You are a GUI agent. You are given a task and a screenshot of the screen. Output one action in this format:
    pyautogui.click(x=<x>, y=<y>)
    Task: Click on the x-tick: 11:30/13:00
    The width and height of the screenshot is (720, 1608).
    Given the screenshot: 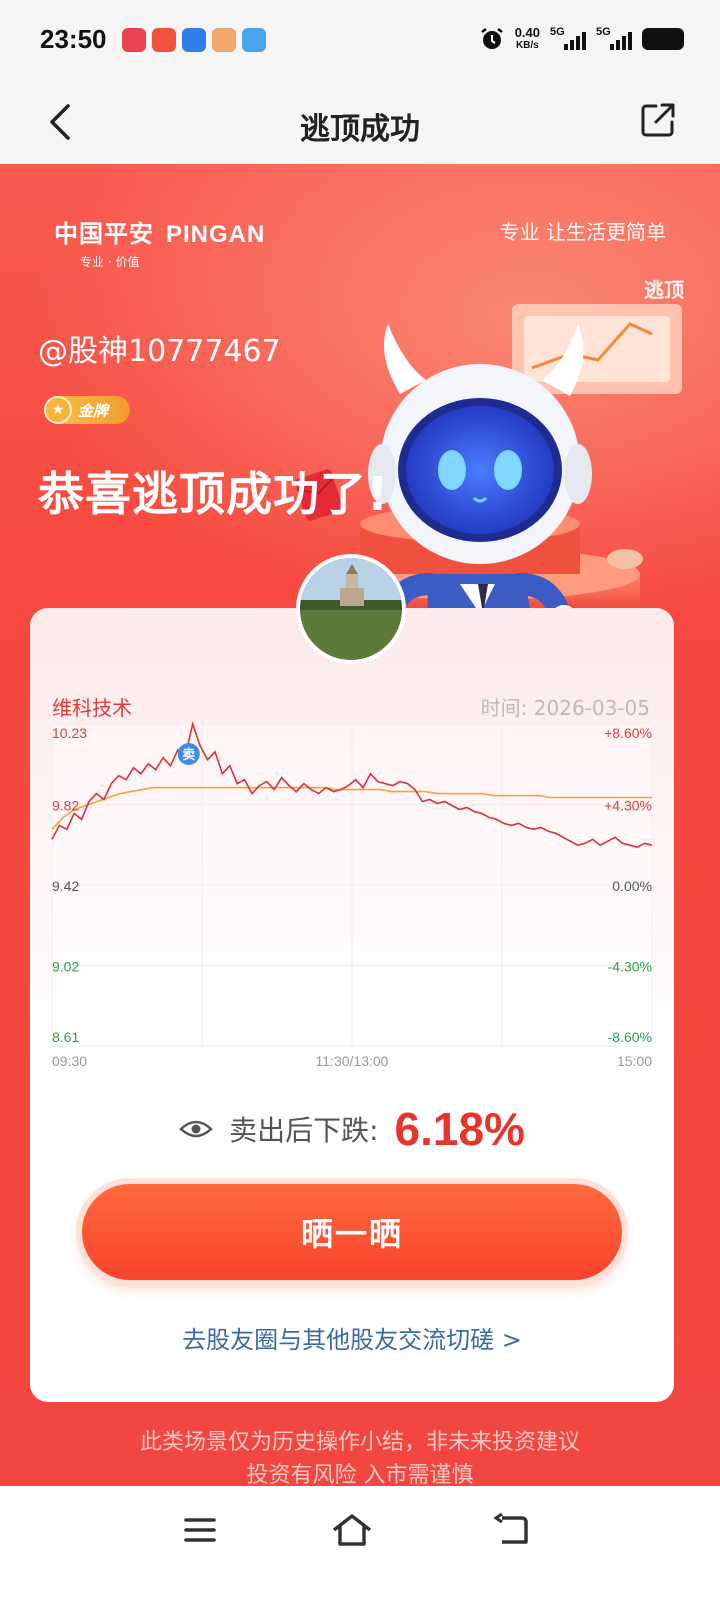 What is the action you would take?
    pyautogui.click(x=352, y=1060)
    